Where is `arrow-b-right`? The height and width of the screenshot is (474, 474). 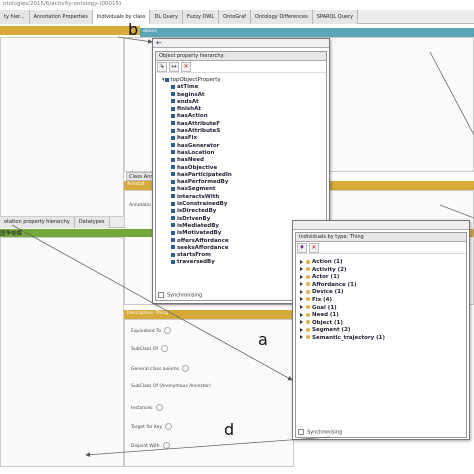 arrow-b-right is located at coordinates (451, 93).